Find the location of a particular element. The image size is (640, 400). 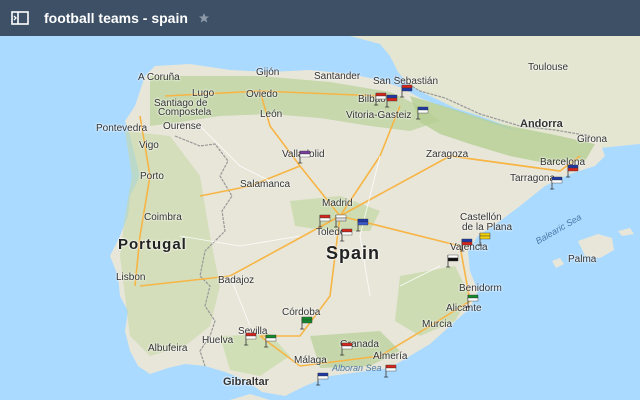

city-label-ourense: Ourense is located at coordinates (182, 126).